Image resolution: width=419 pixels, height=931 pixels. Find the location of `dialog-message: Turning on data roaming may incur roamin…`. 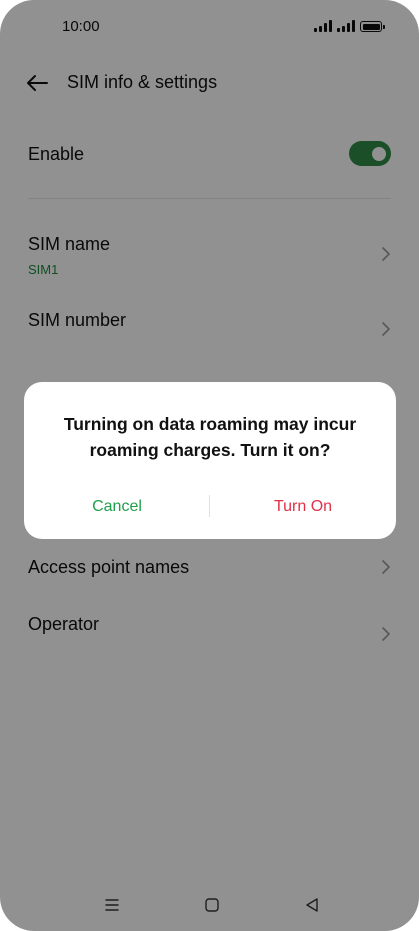

dialog-message: Turning on data roaming may incur roamin… is located at coordinates (210, 437).